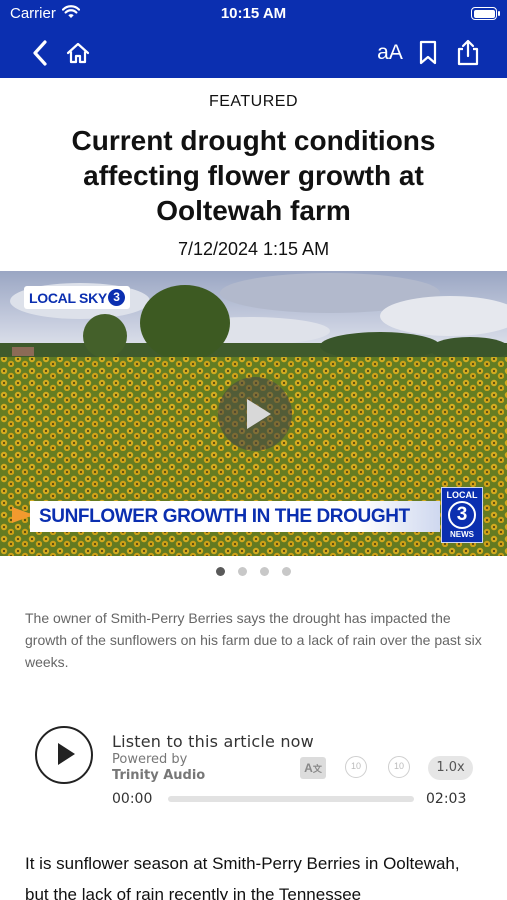 This screenshot has width=507, height=900. Describe the element at coordinates (253, 101) in the screenshot. I see `article-category: FEATURED` at that location.